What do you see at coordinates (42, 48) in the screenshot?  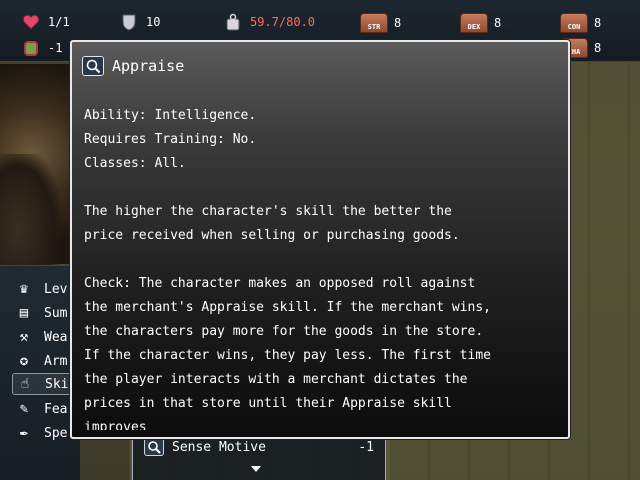 I see `gold-stat: -1` at bounding box center [42, 48].